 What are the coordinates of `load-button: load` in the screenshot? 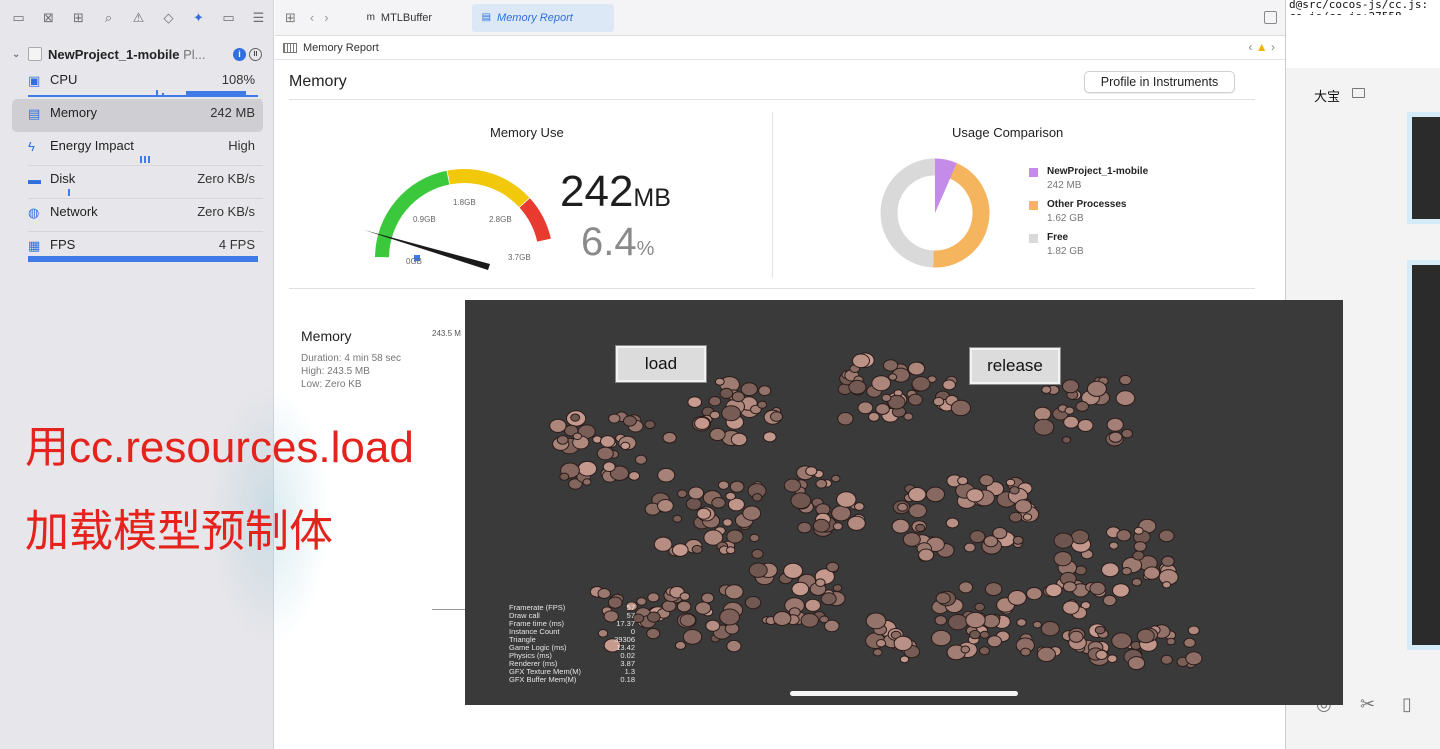 It's located at (661, 364).